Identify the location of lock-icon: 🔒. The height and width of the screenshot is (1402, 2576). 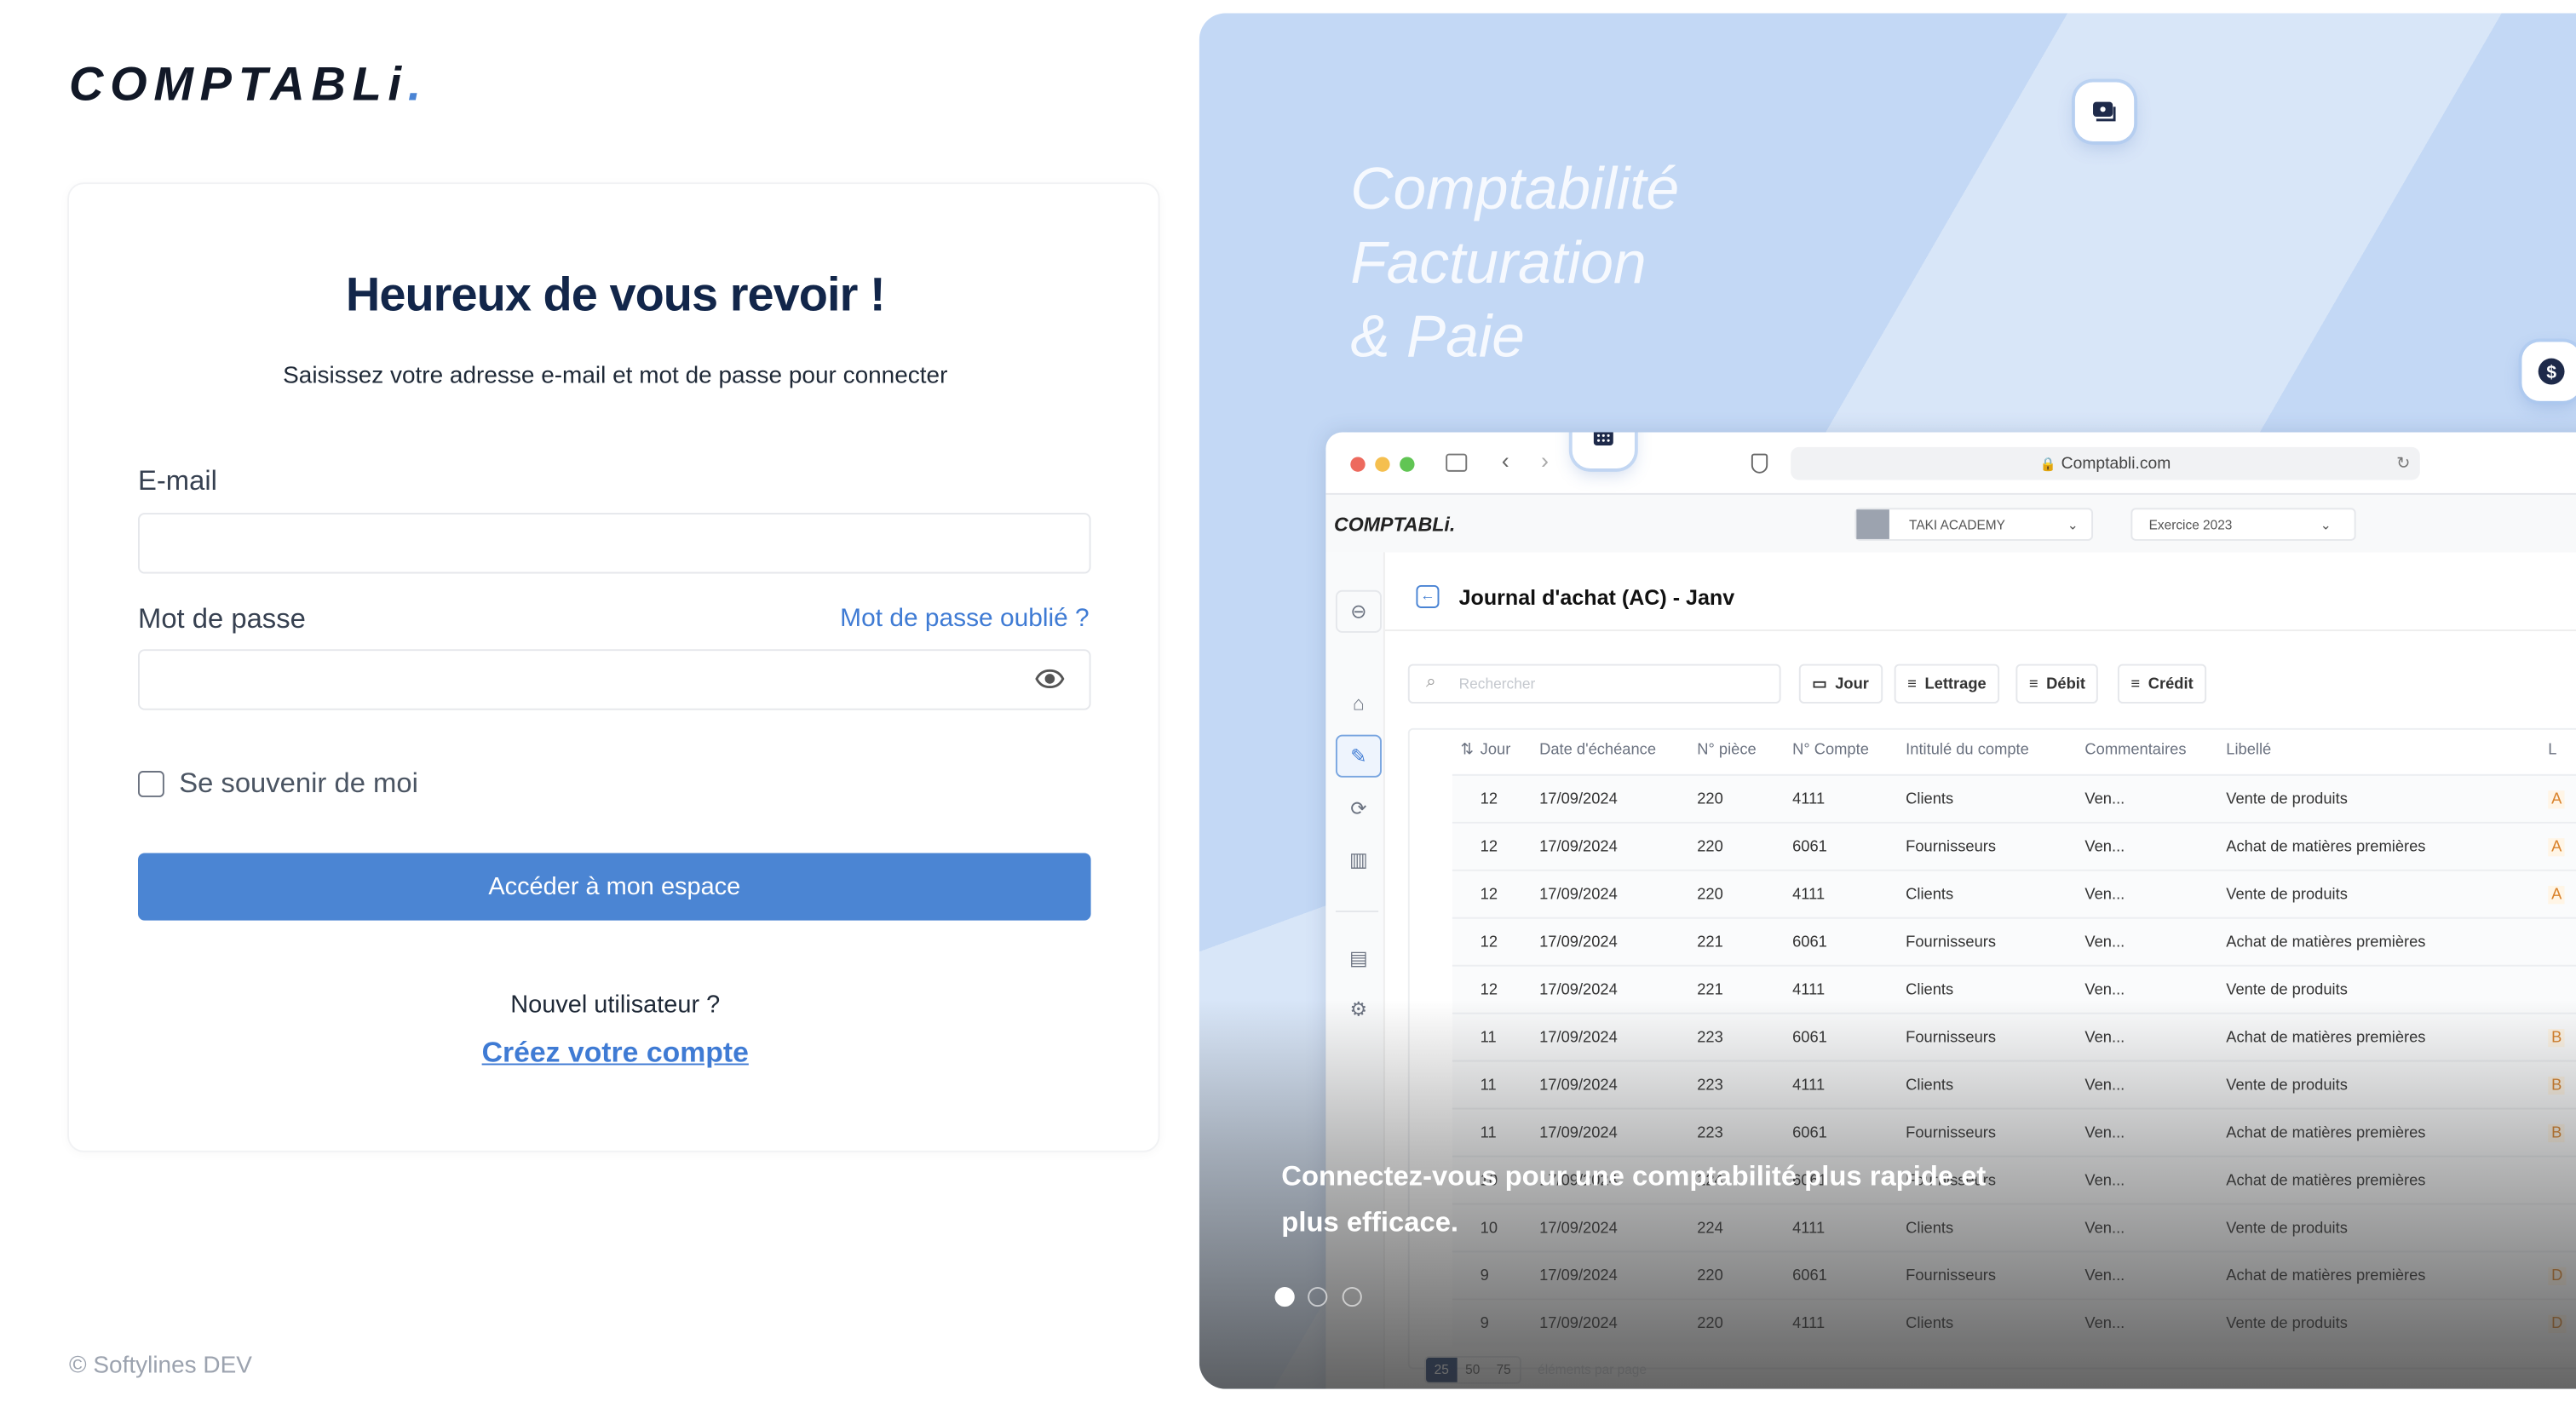
(2048, 463).